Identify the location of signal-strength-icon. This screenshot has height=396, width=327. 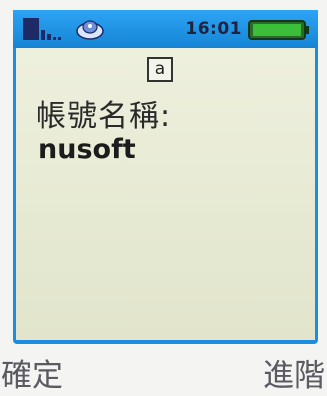
(42, 29).